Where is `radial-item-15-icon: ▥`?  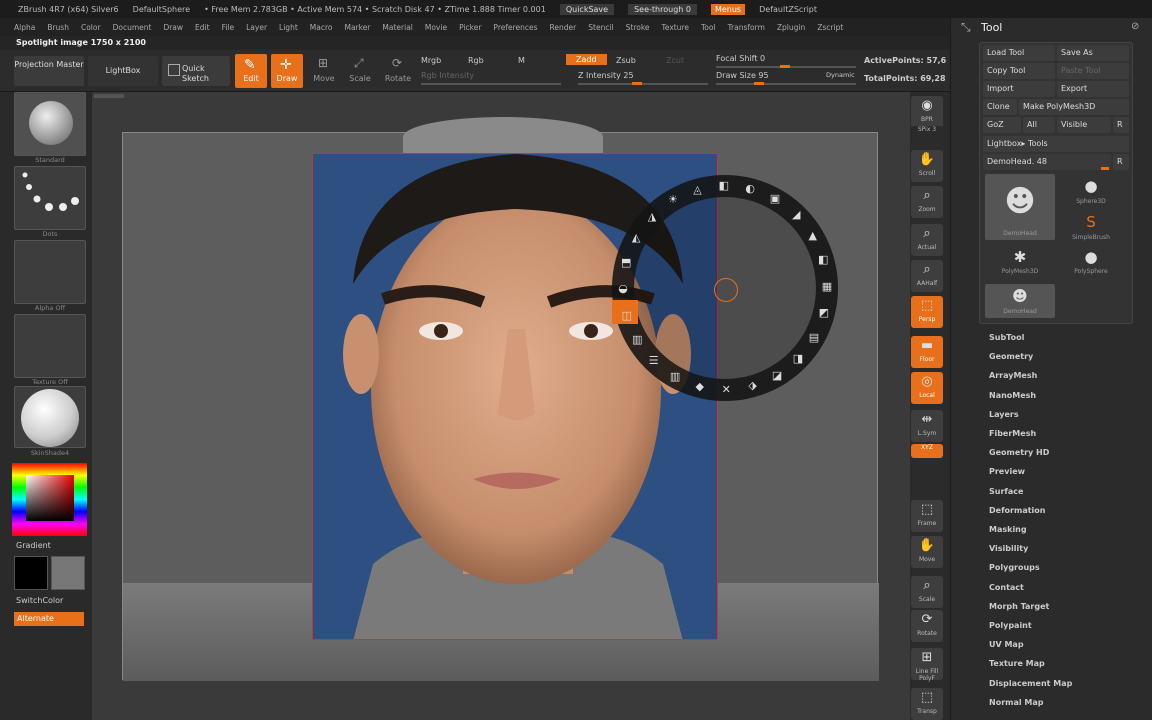
radial-item-15-icon: ▥ is located at coordinates (637, 340).